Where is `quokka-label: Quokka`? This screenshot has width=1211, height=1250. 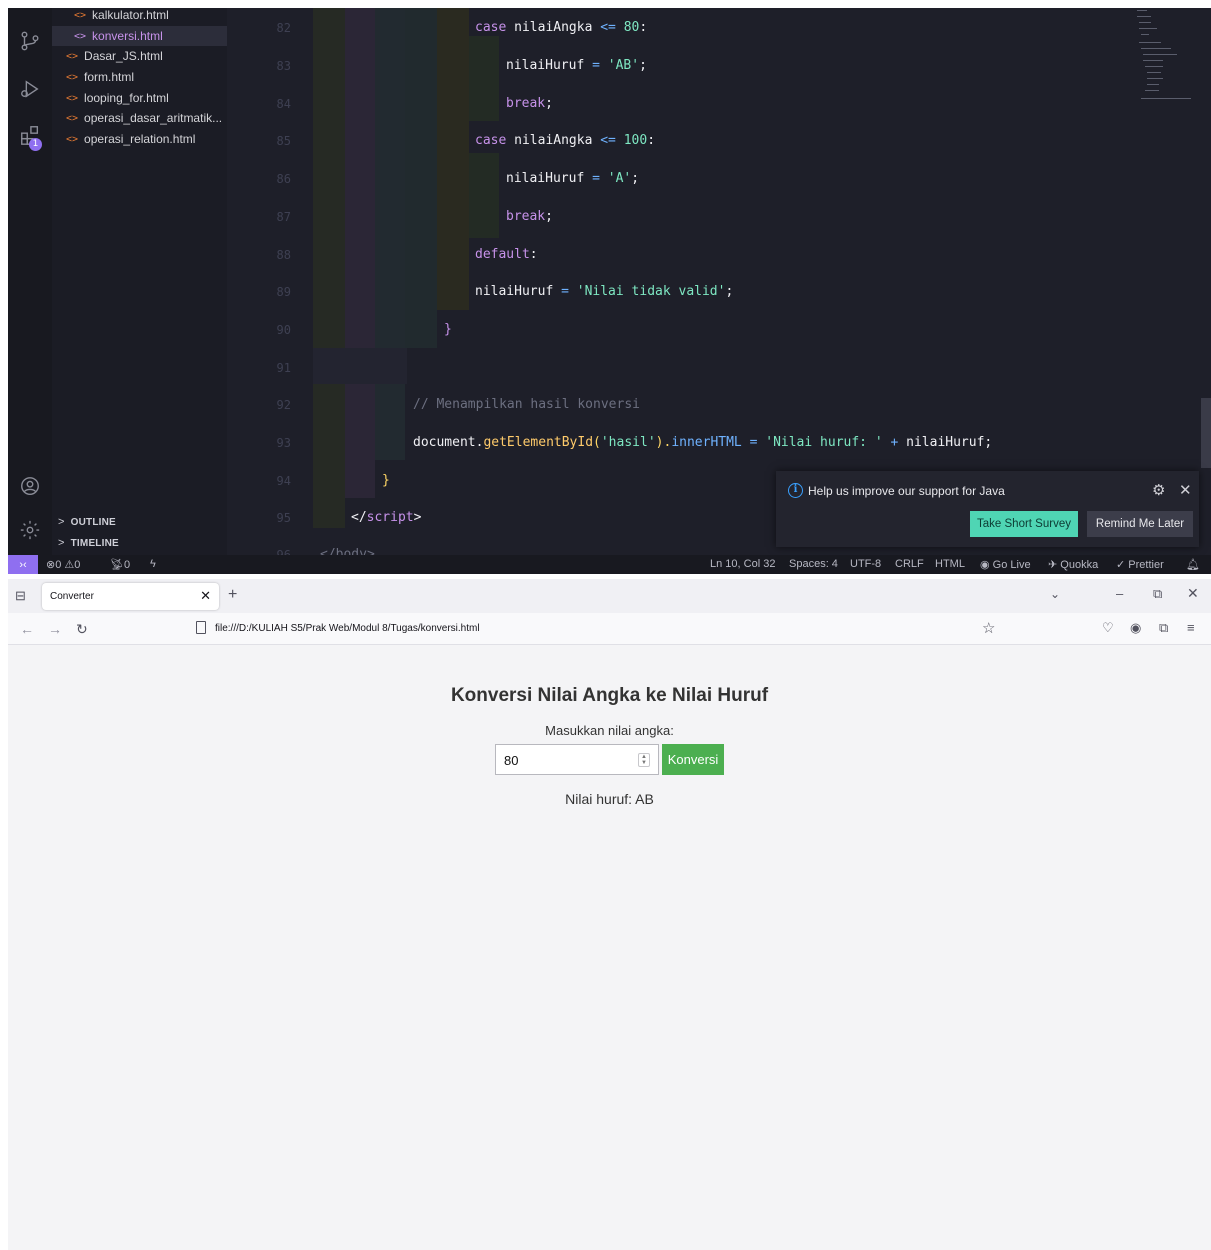 quokka-label: Quokka is located at coordinates (1079, 565).